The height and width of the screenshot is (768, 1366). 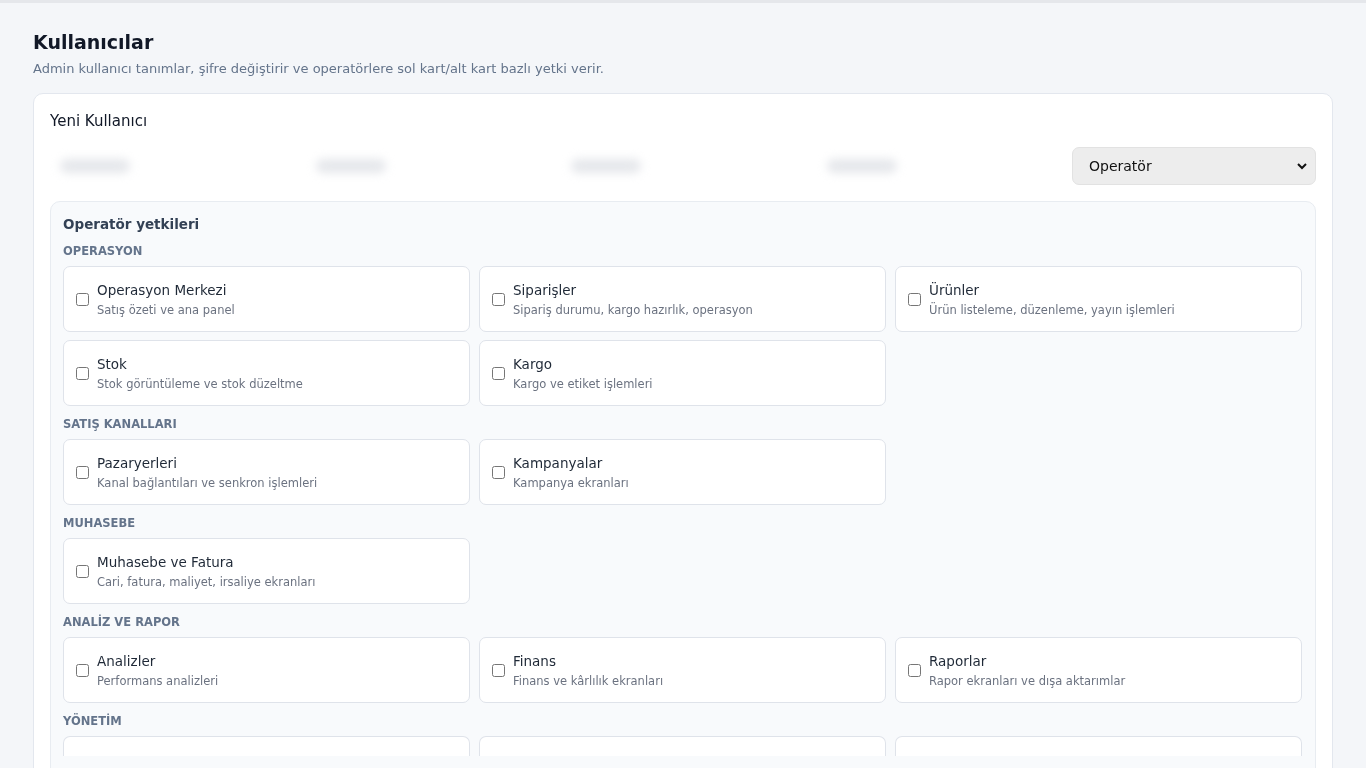 I want to click on permission-description: Satış özeti ve ana panel, so click(x=166, y=309).